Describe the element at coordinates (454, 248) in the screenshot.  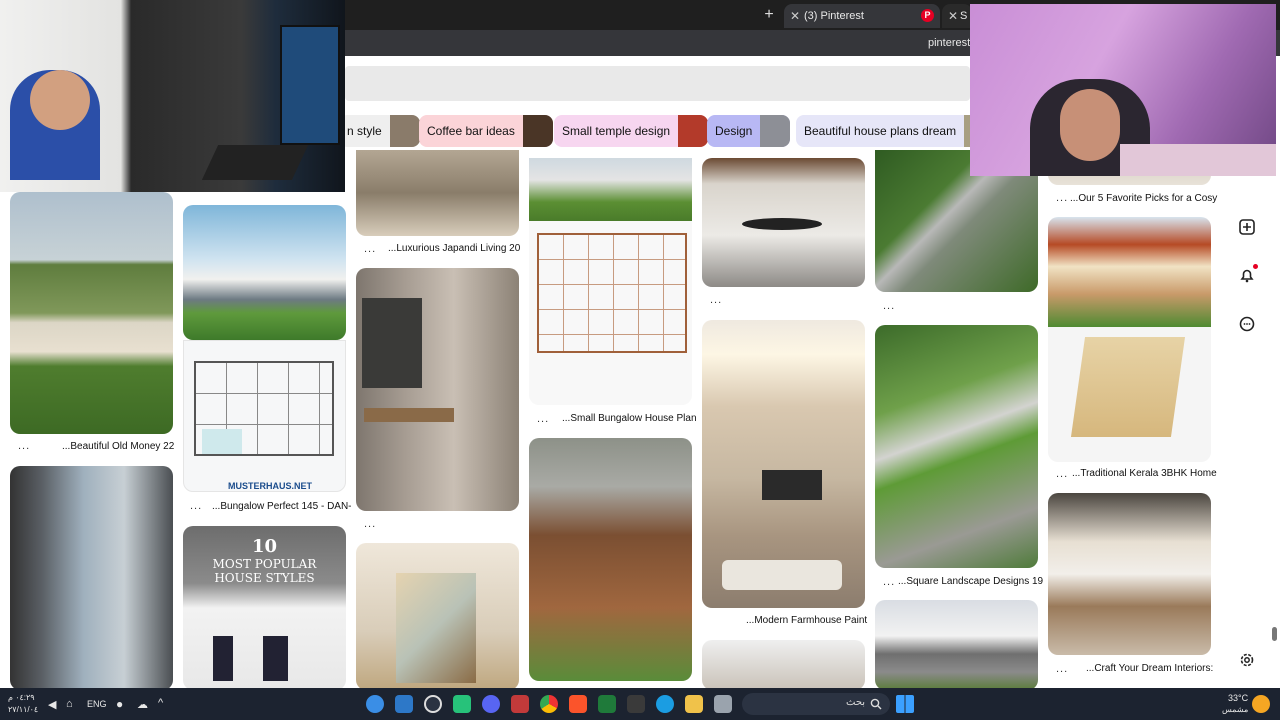
I see `pin-caption: ...Luxurious Japandi Living 20` at that location.